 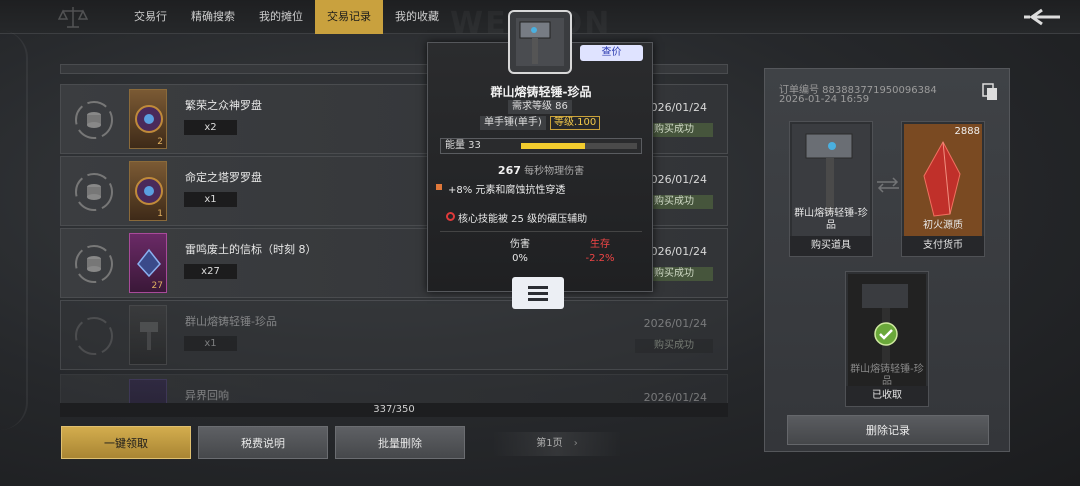 What do you see at coordinates (394, 335) in the screenshot?
I see `table-row: 群山熔铸轻锤-珍品 x1 2026/01/24 购买成功` at bounding box center [394, 335].